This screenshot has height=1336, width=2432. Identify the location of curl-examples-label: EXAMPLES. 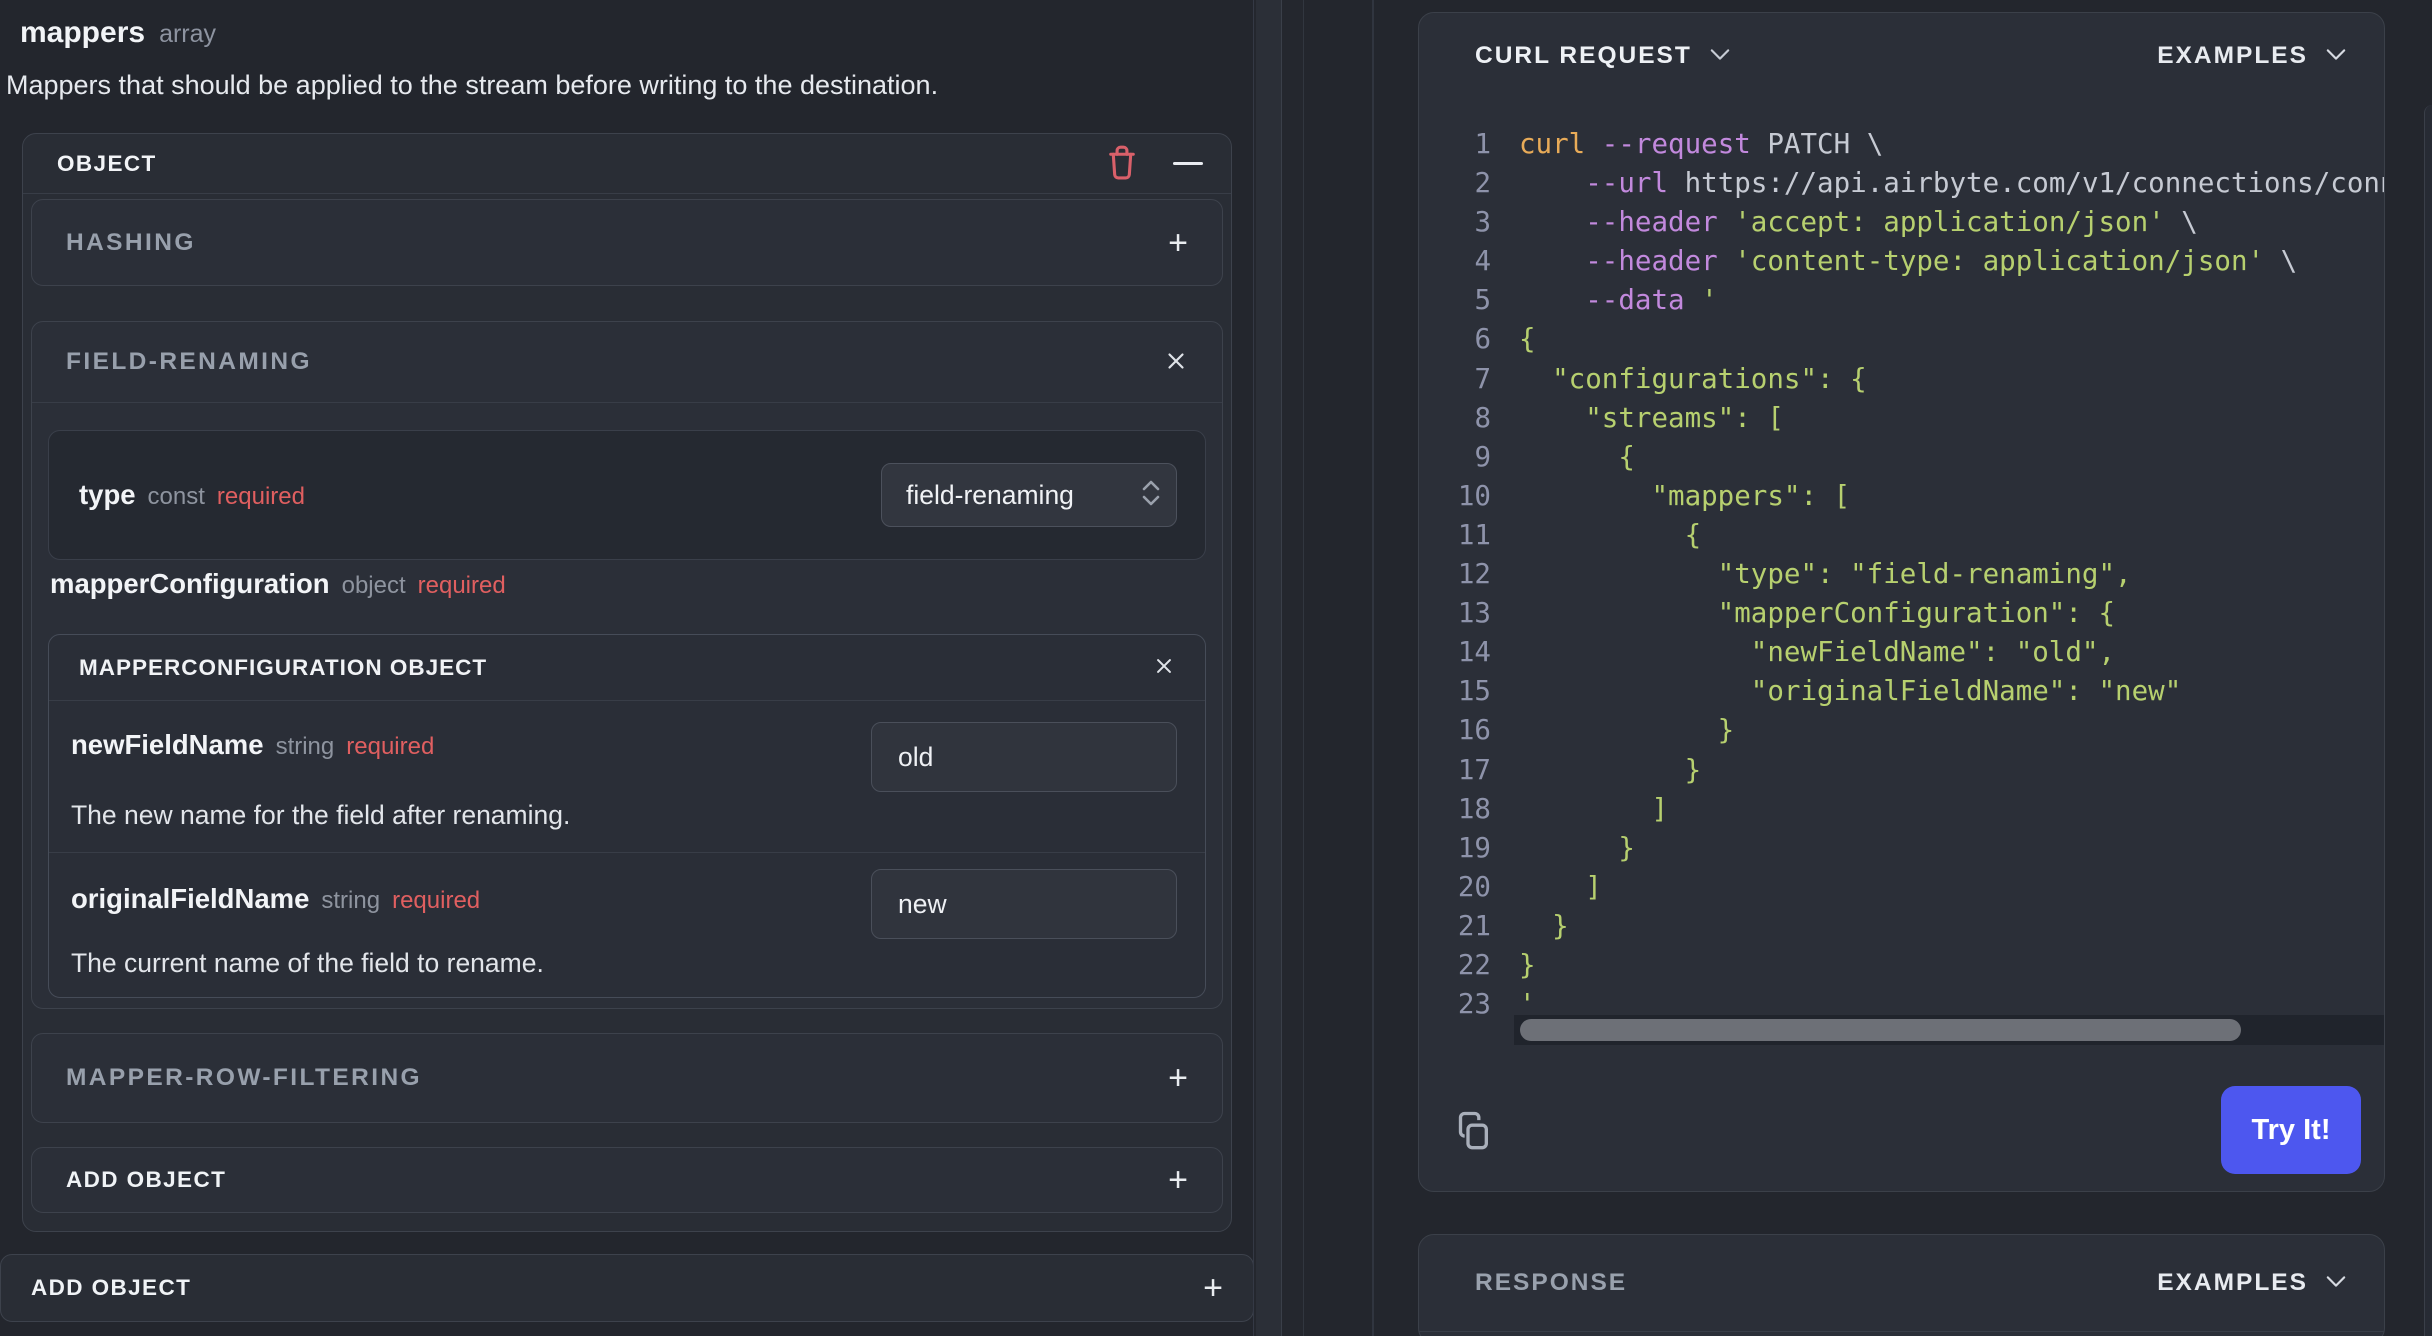
(2232, 55).